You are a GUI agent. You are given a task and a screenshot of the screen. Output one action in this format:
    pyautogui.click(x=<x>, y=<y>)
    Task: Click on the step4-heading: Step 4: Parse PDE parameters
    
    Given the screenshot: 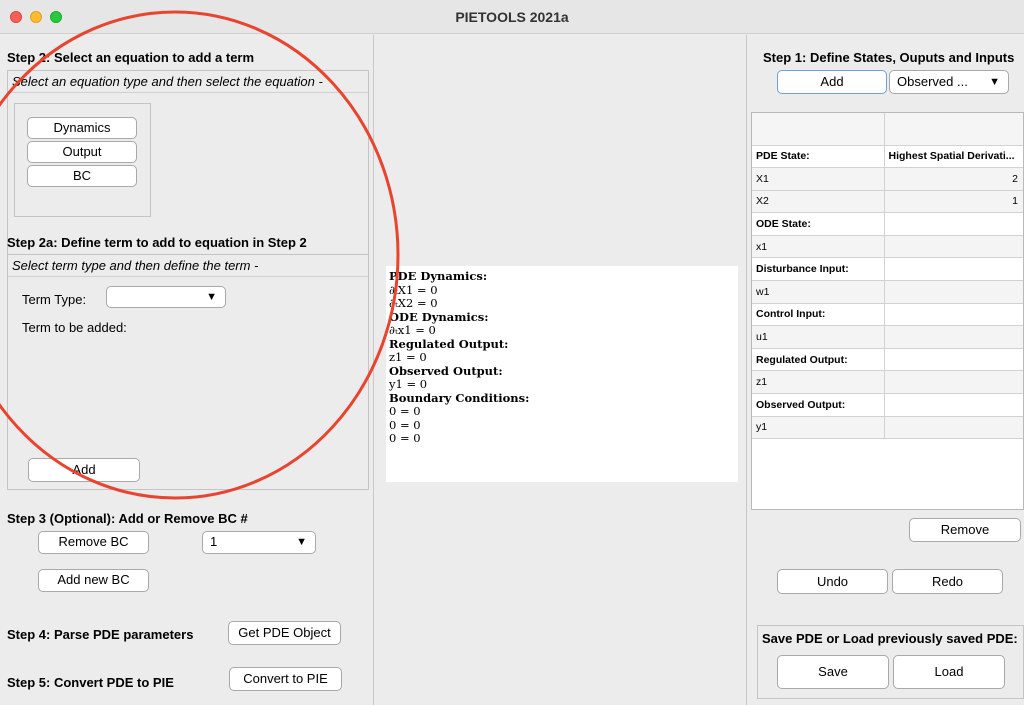 What is the action you would take?
    pyautogui.click(x=100, y=634)
    